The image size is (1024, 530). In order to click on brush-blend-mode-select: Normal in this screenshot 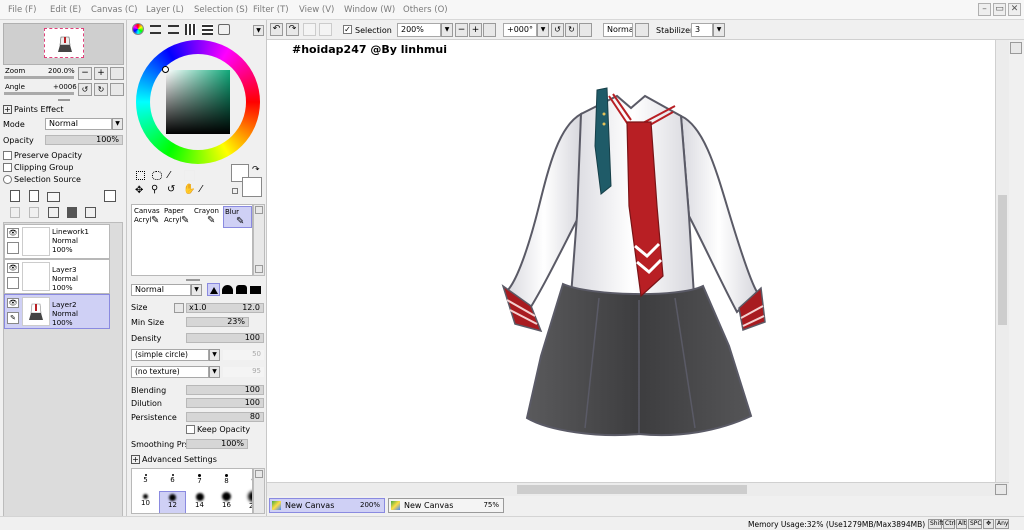, I will do `click(161, 290)`.